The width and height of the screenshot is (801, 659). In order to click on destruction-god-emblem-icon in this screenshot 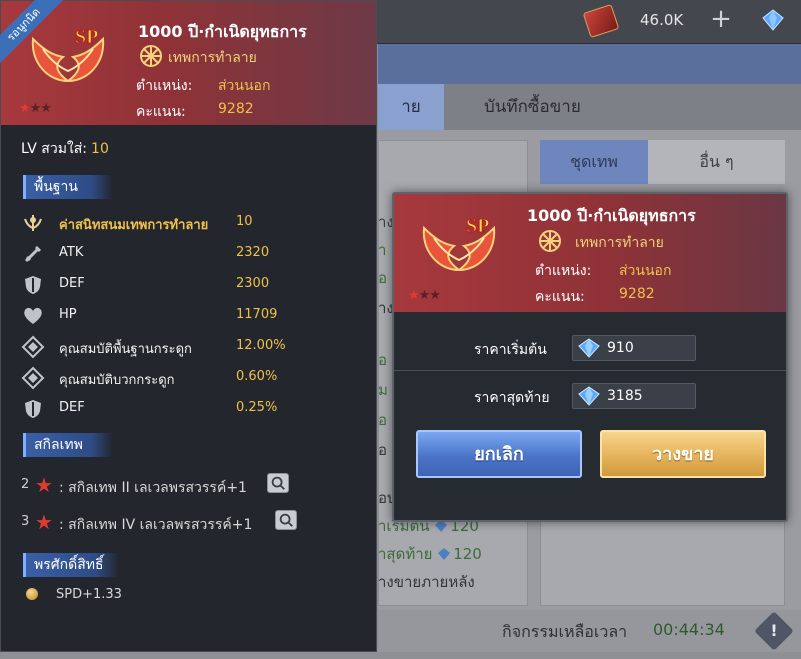, I will do `click(550, 241)`.